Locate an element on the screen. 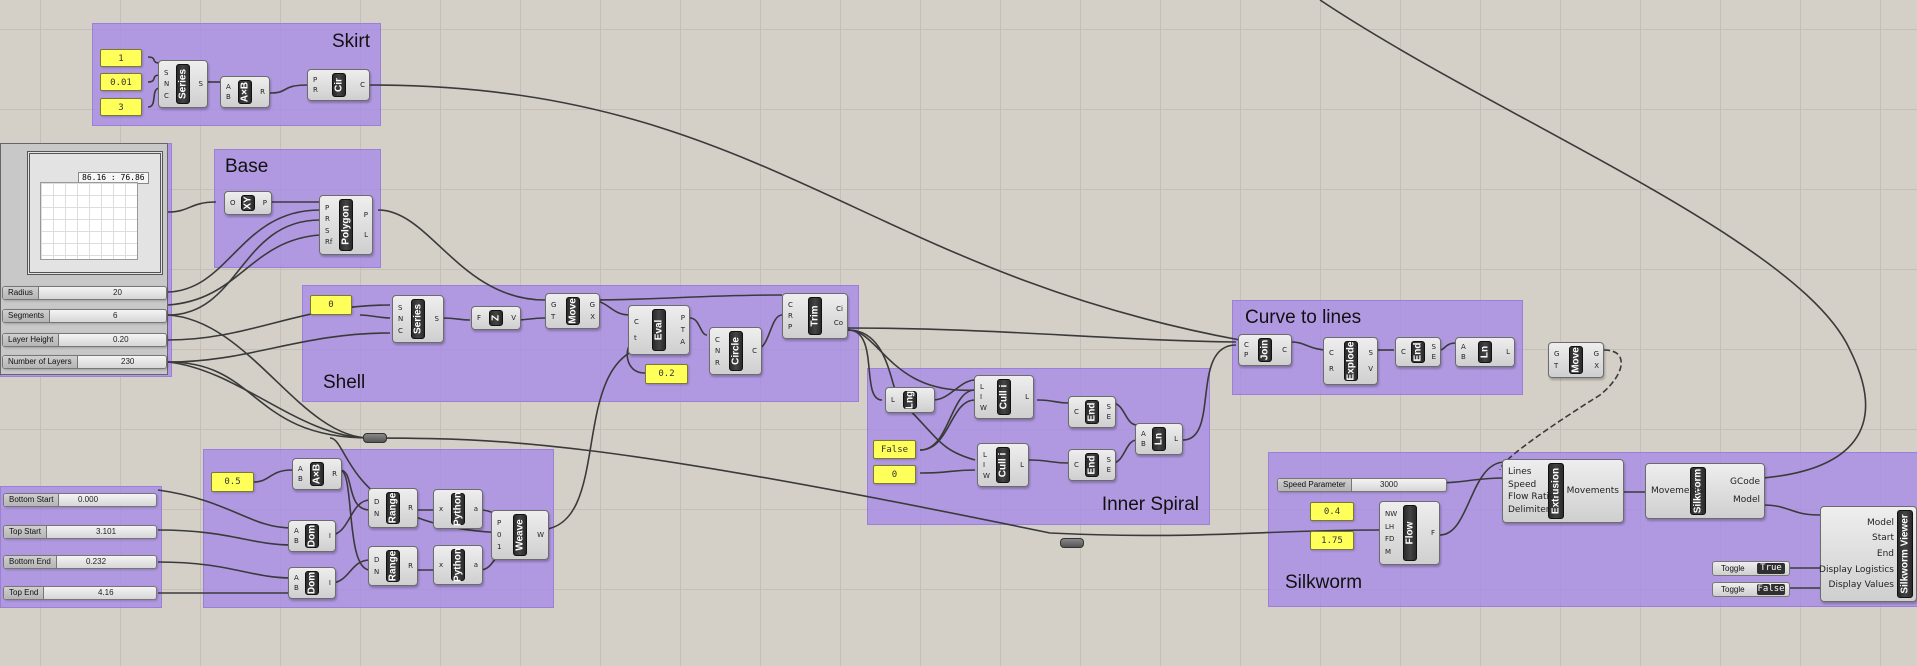  input-pin: N is located at coordinates (166, 84).